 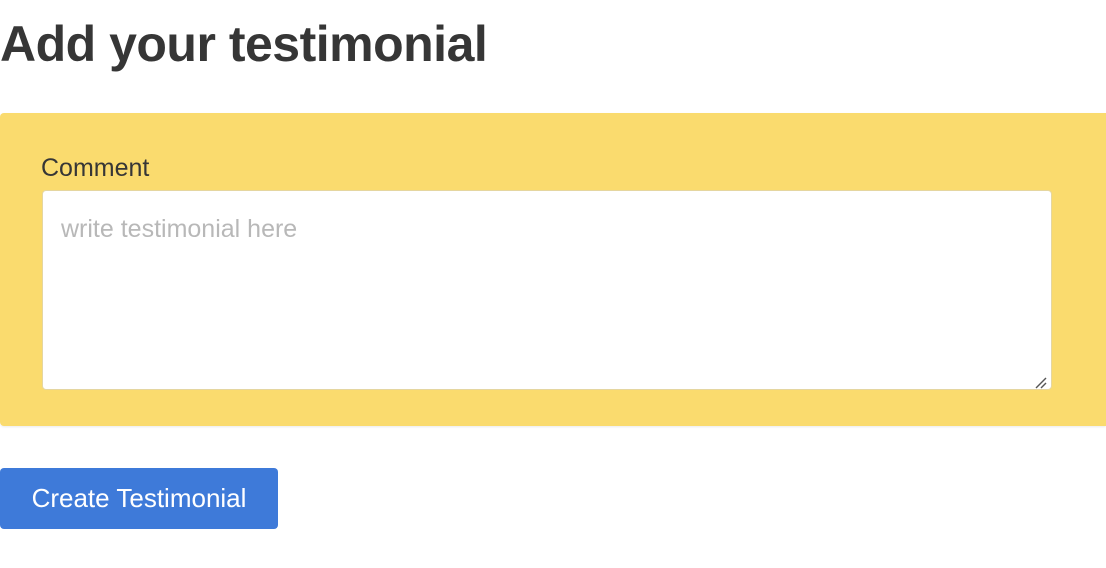 What do you see at coordinates (244, 44) in the screenshot?
I see `page-title: Add your testimonial` at bounding box center [244, 44].